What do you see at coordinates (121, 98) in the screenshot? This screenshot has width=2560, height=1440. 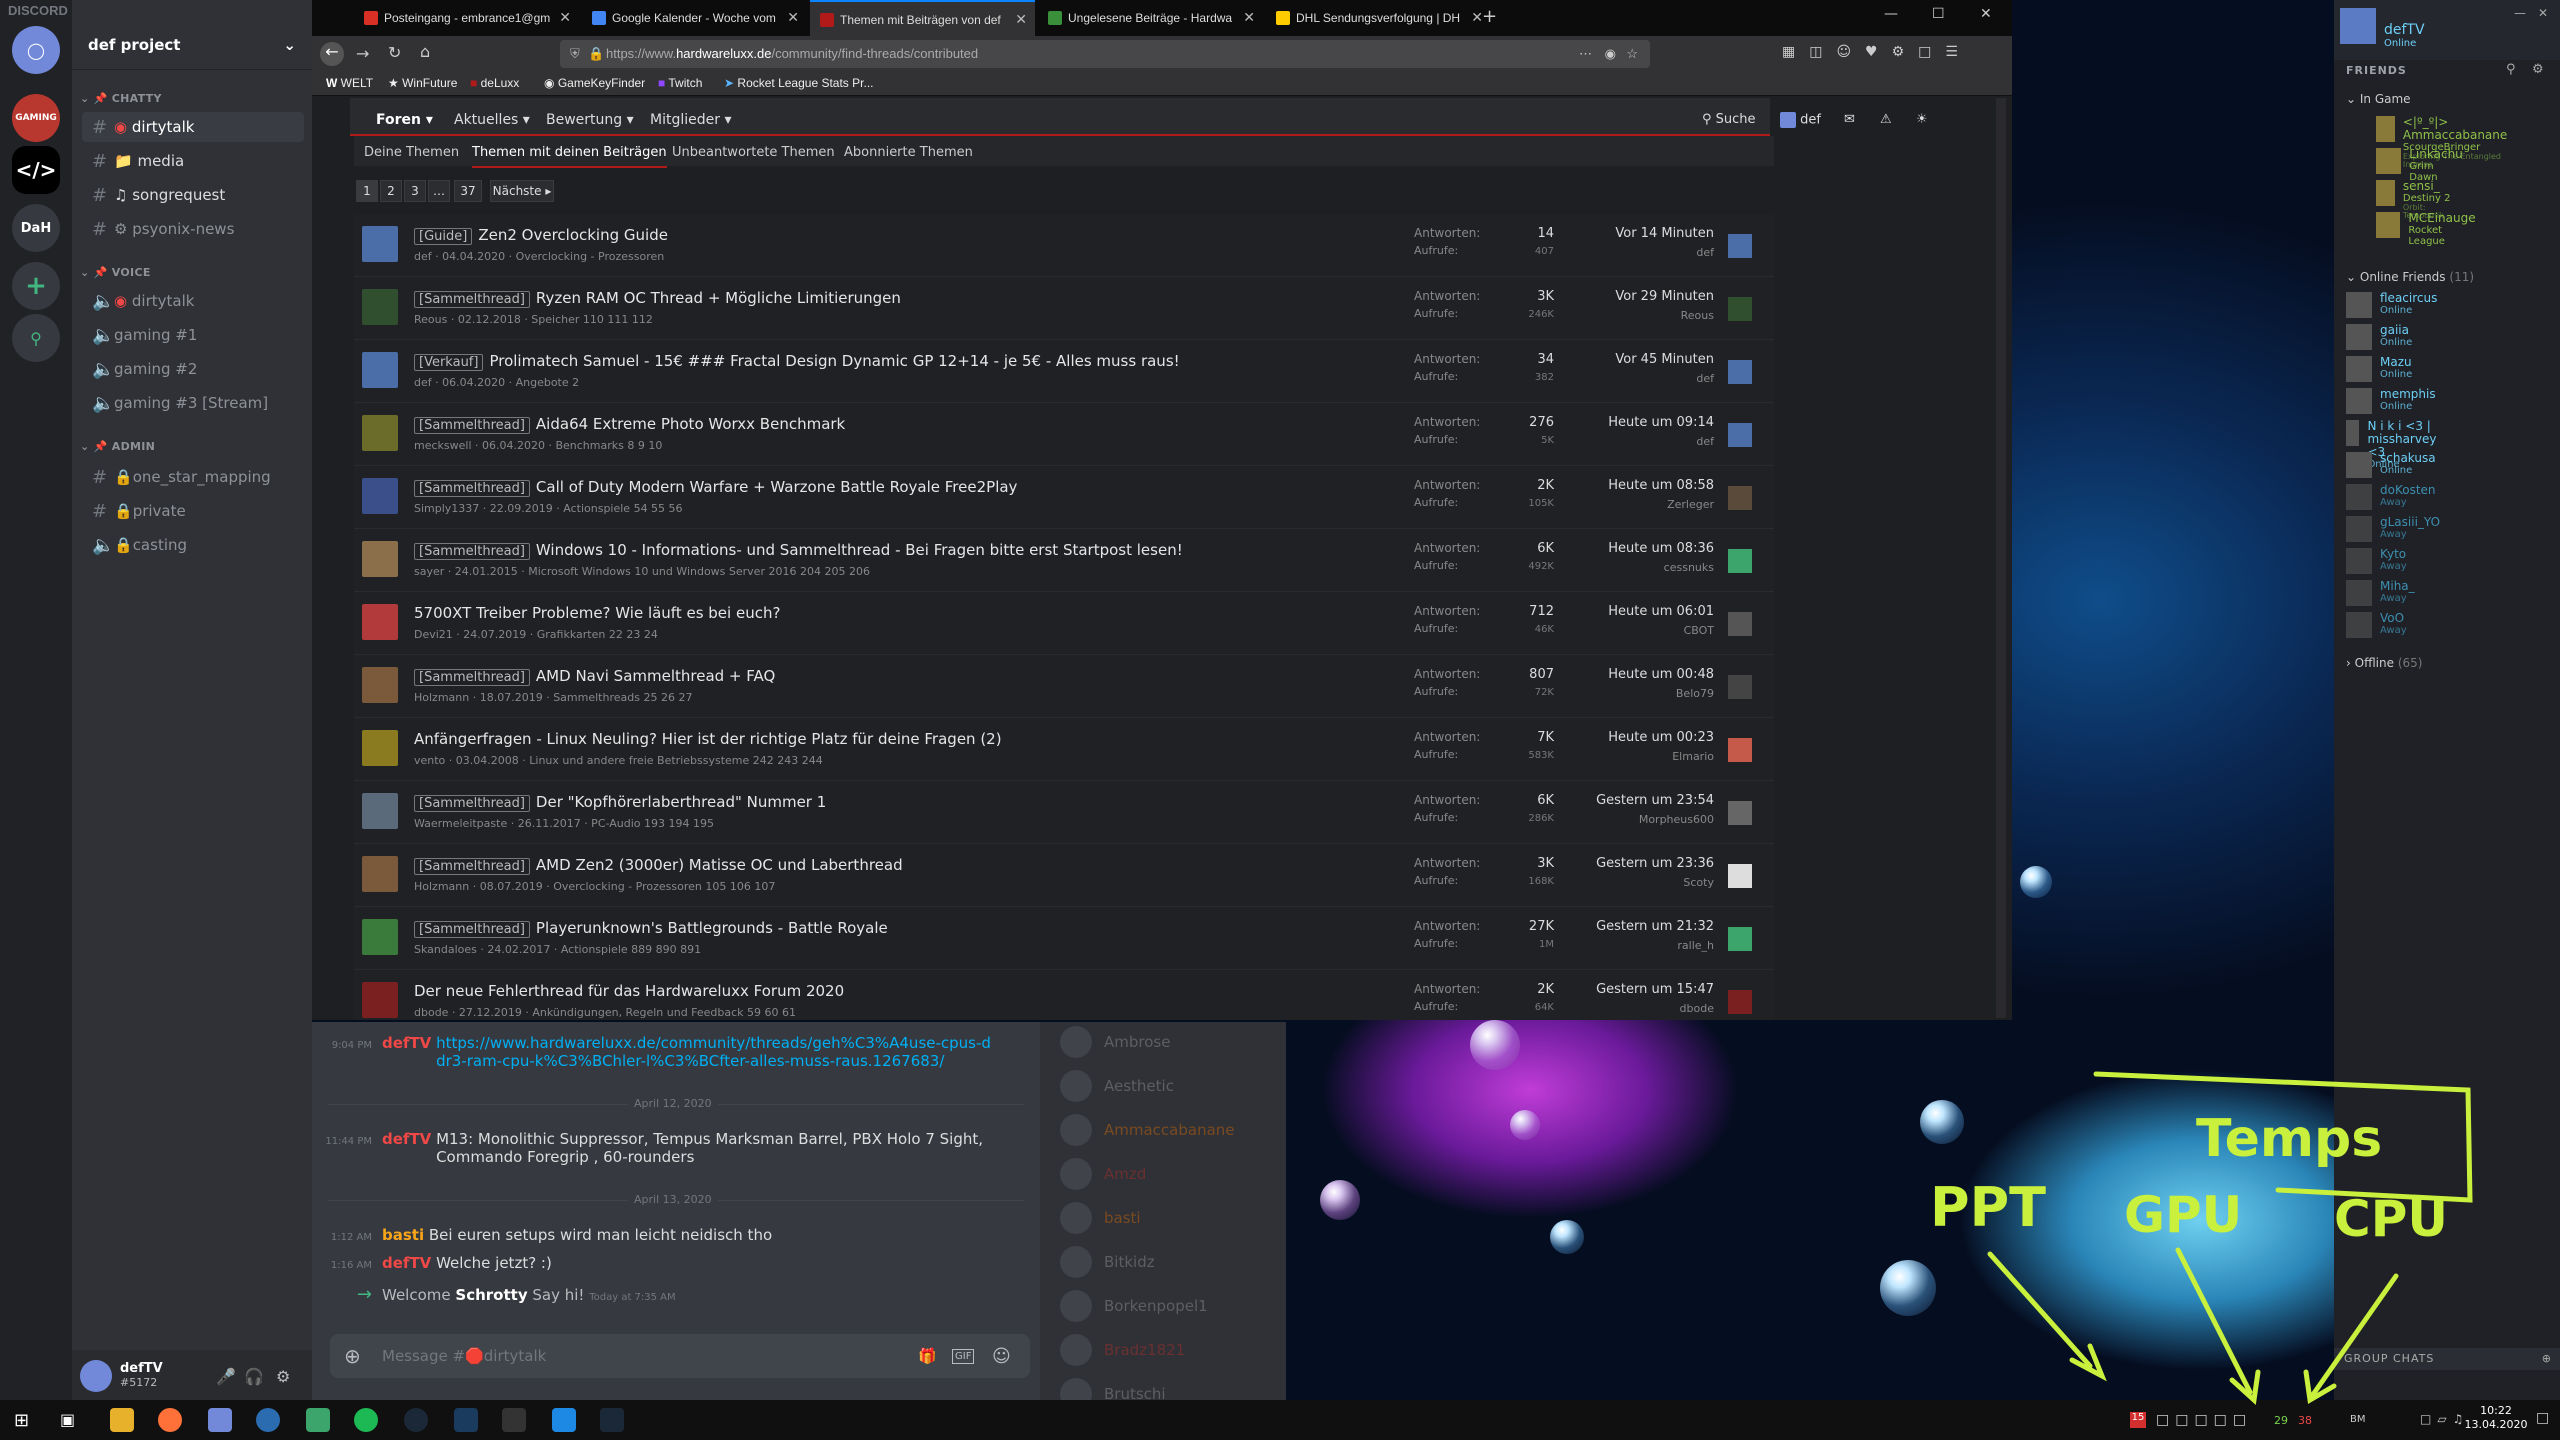 I see `category-chatty: ⌄ 📌 CHATTY` at bounding box center [121, 98].